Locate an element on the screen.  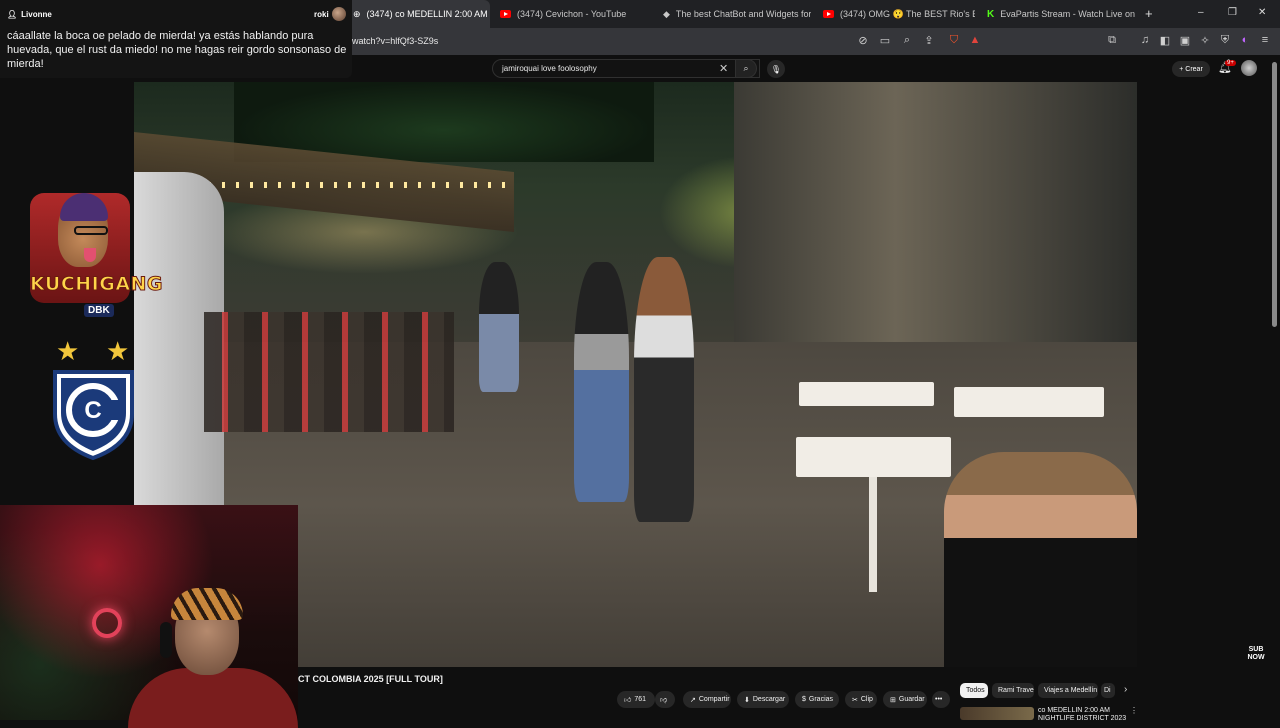
leo-icon: ✧ is located at coordinates (1205, 40).